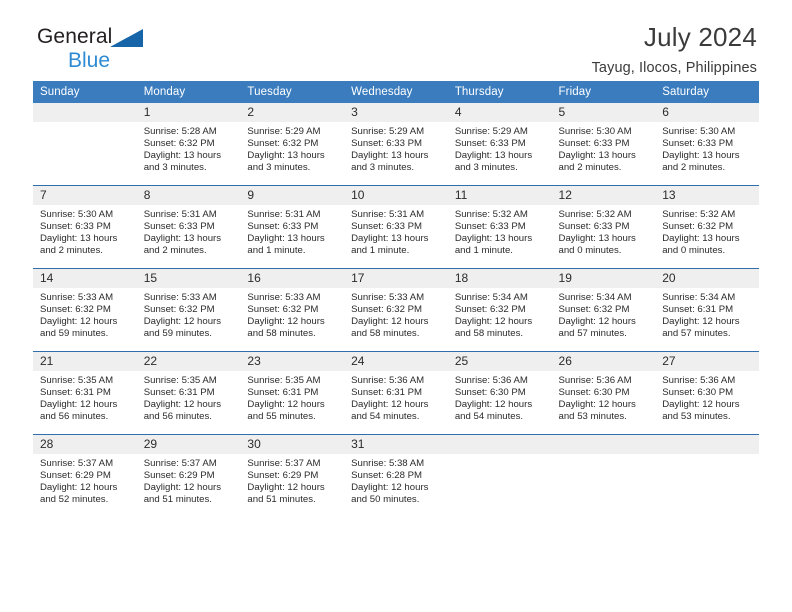  What do you see at coordinates (499, 278) in the screenshot?
I see `day-number: 18` at bounding box center [499, 278].